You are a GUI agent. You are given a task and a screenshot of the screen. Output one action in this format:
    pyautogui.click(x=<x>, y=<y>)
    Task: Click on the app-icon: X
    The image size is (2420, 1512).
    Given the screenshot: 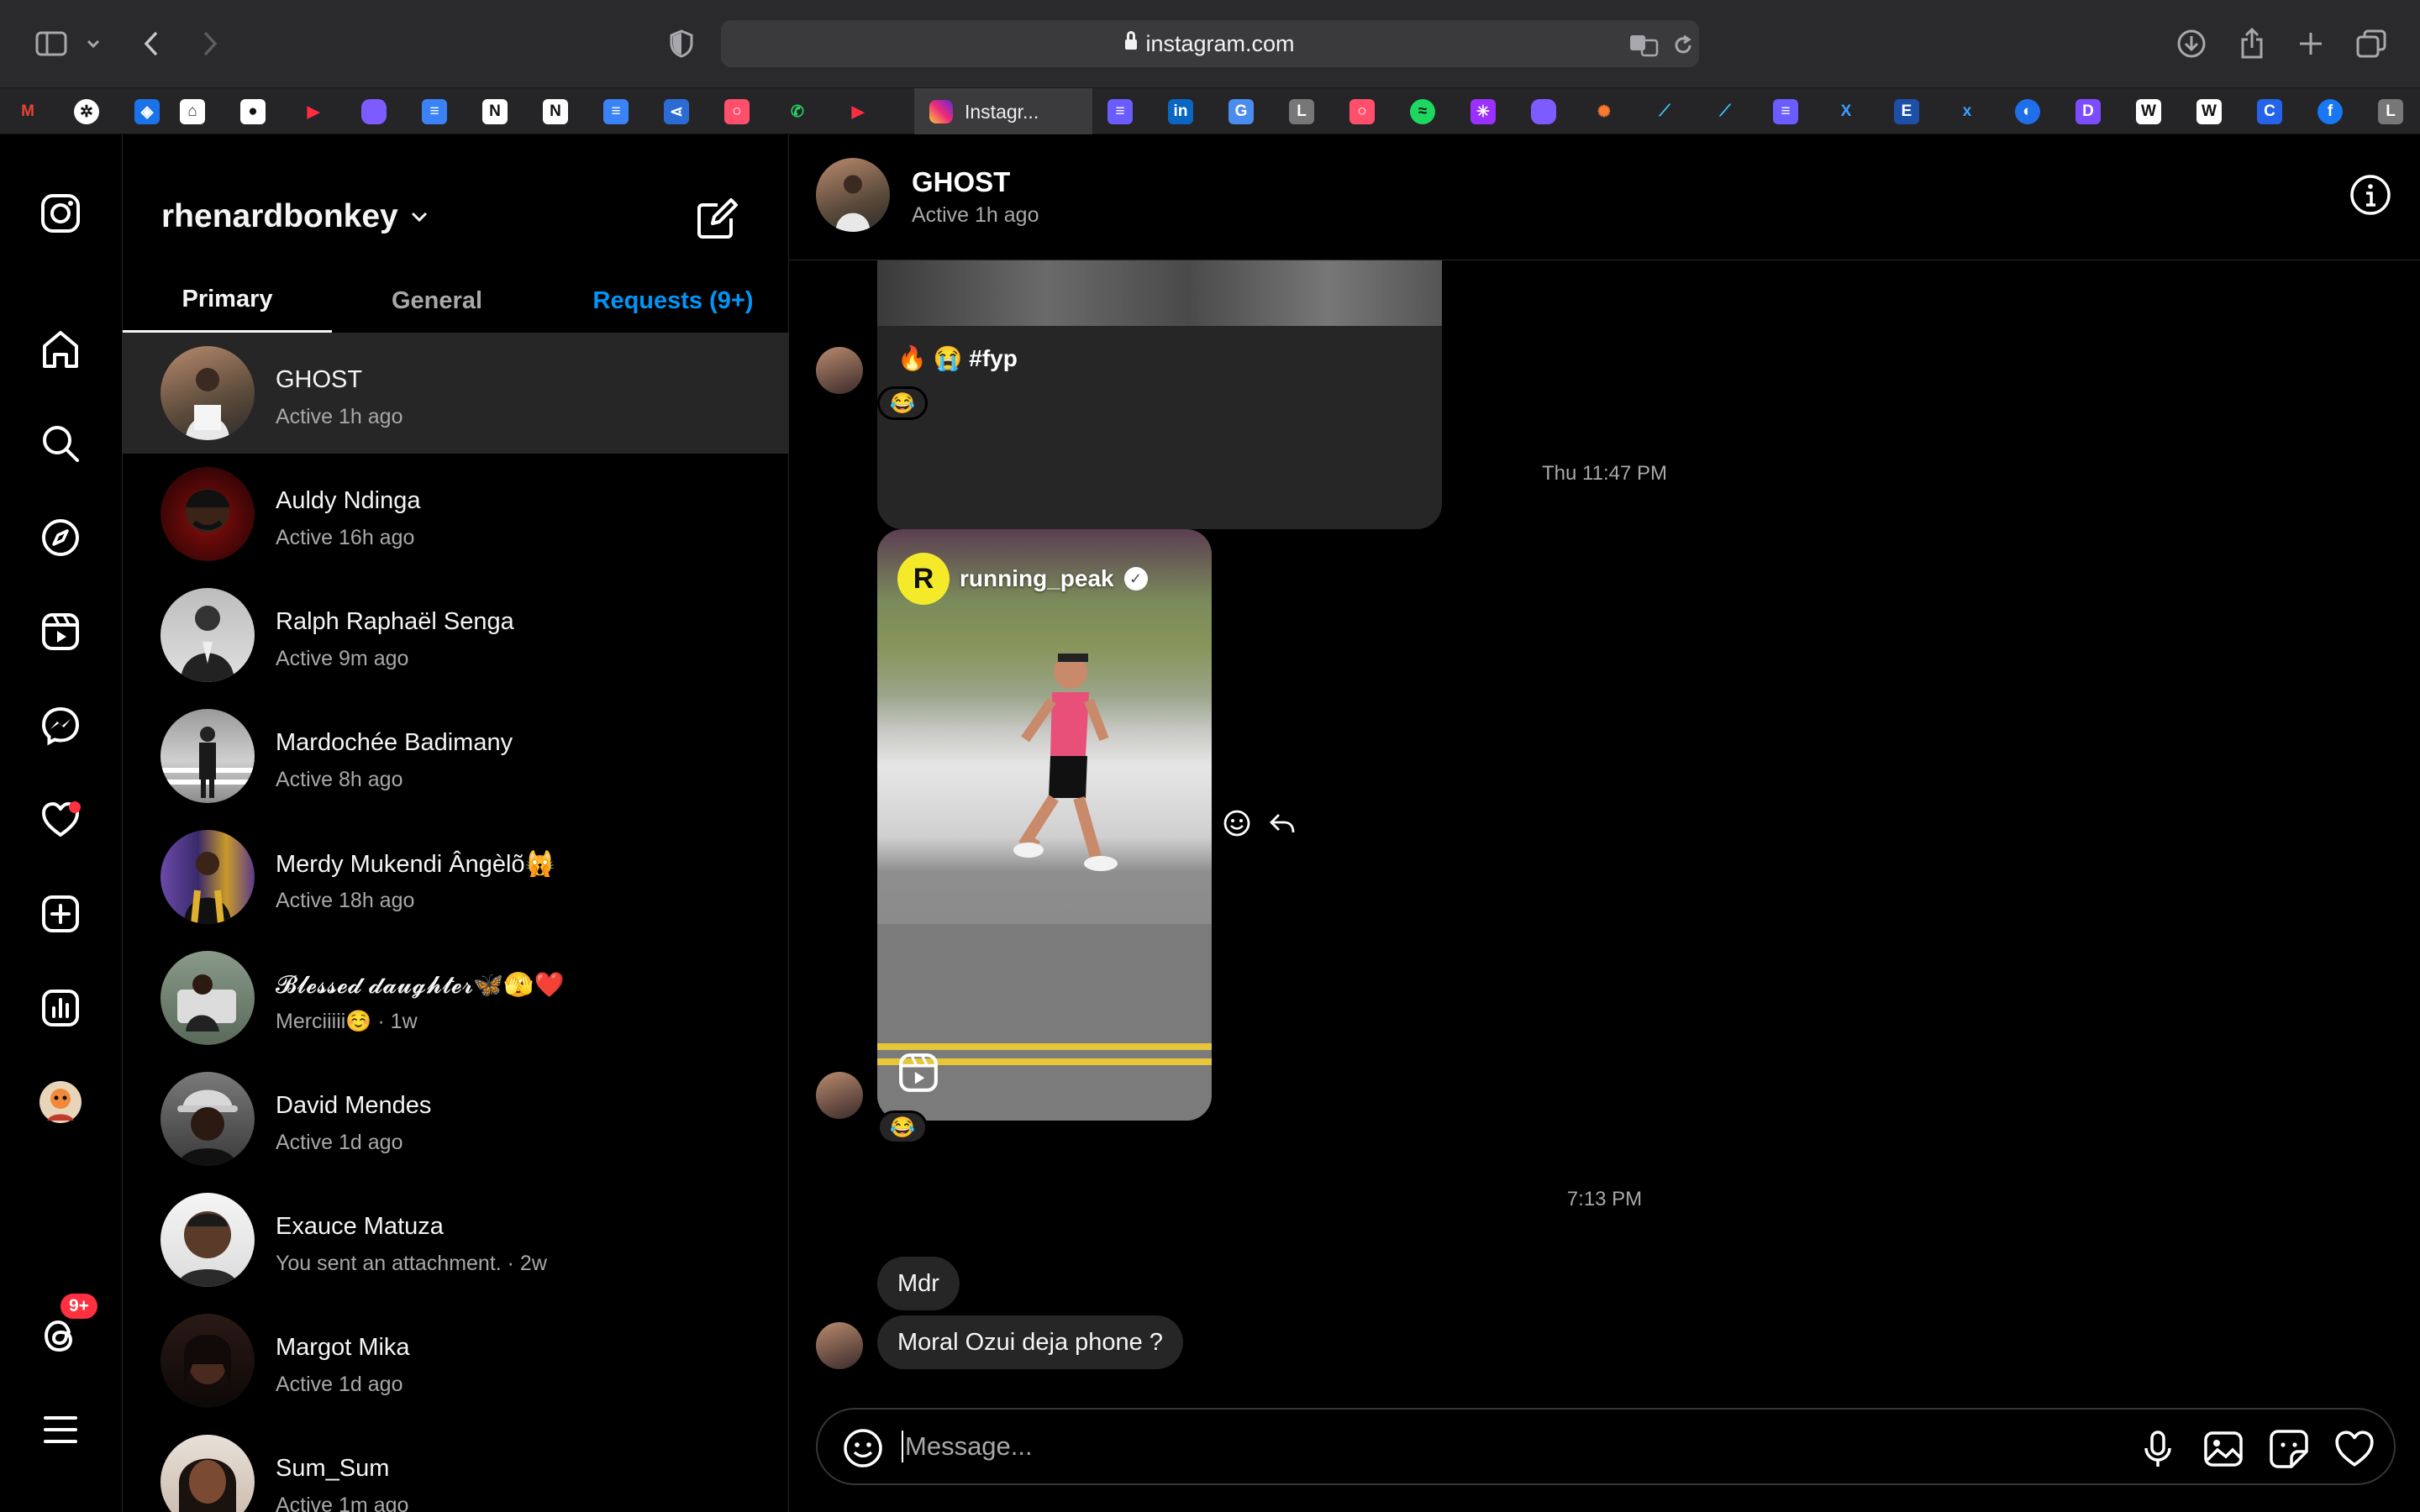 What is the action you would take?
    pyautogui.click(x=1846, y=111)
    